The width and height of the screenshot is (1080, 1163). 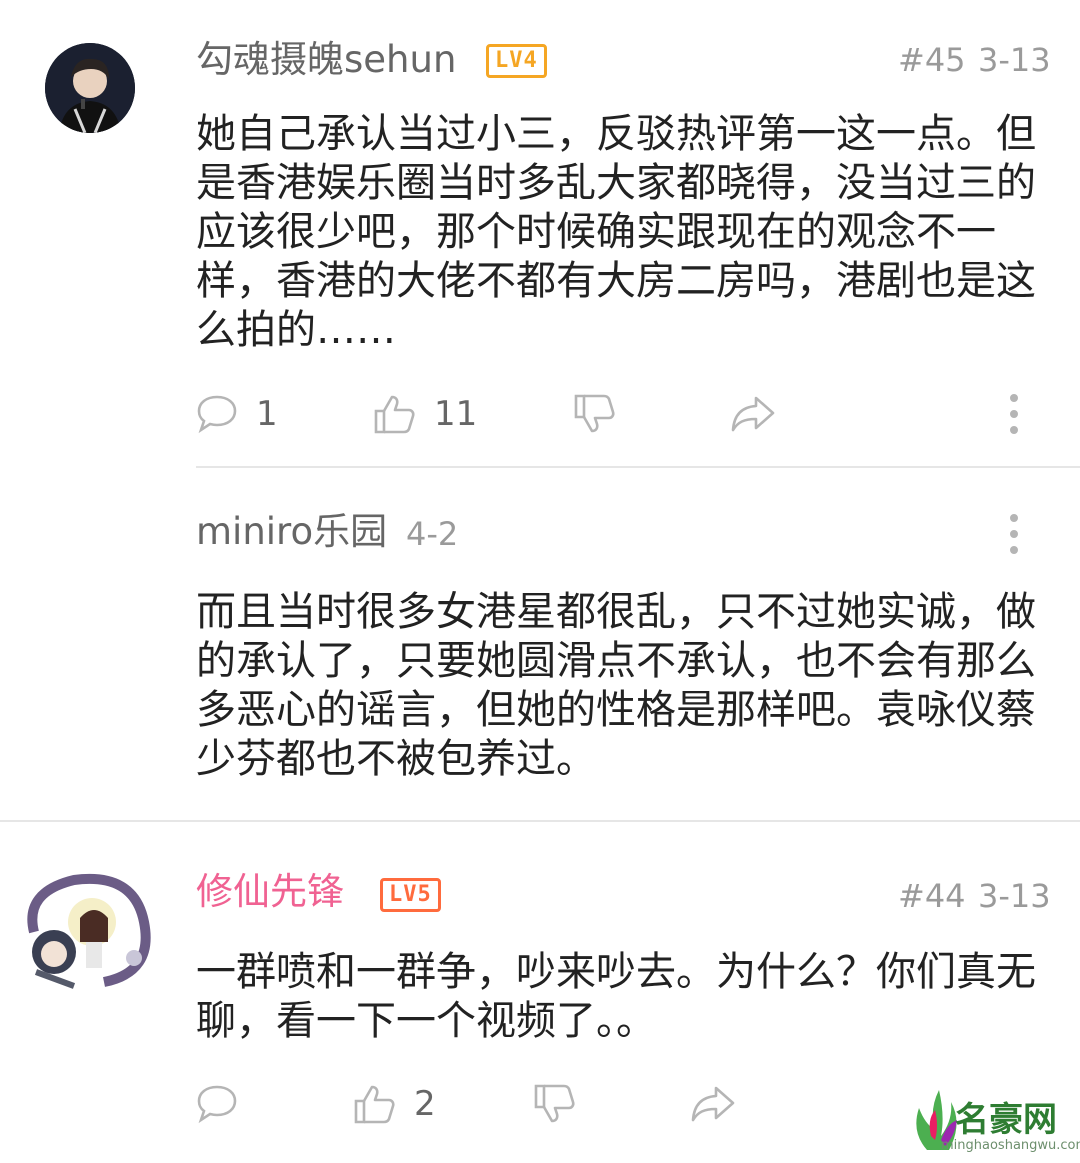 I want to click on like-button: 11, so click(x=424, y=414).